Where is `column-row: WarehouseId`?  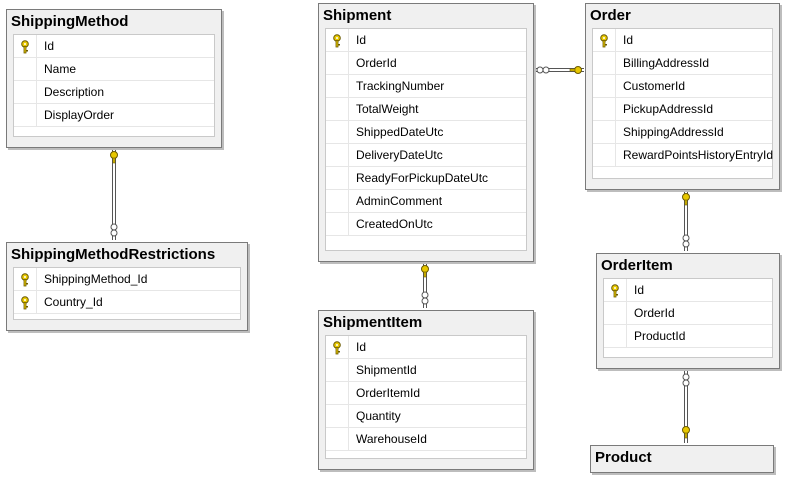
column-row: WarehouseId is located at coordinates (426, 439).